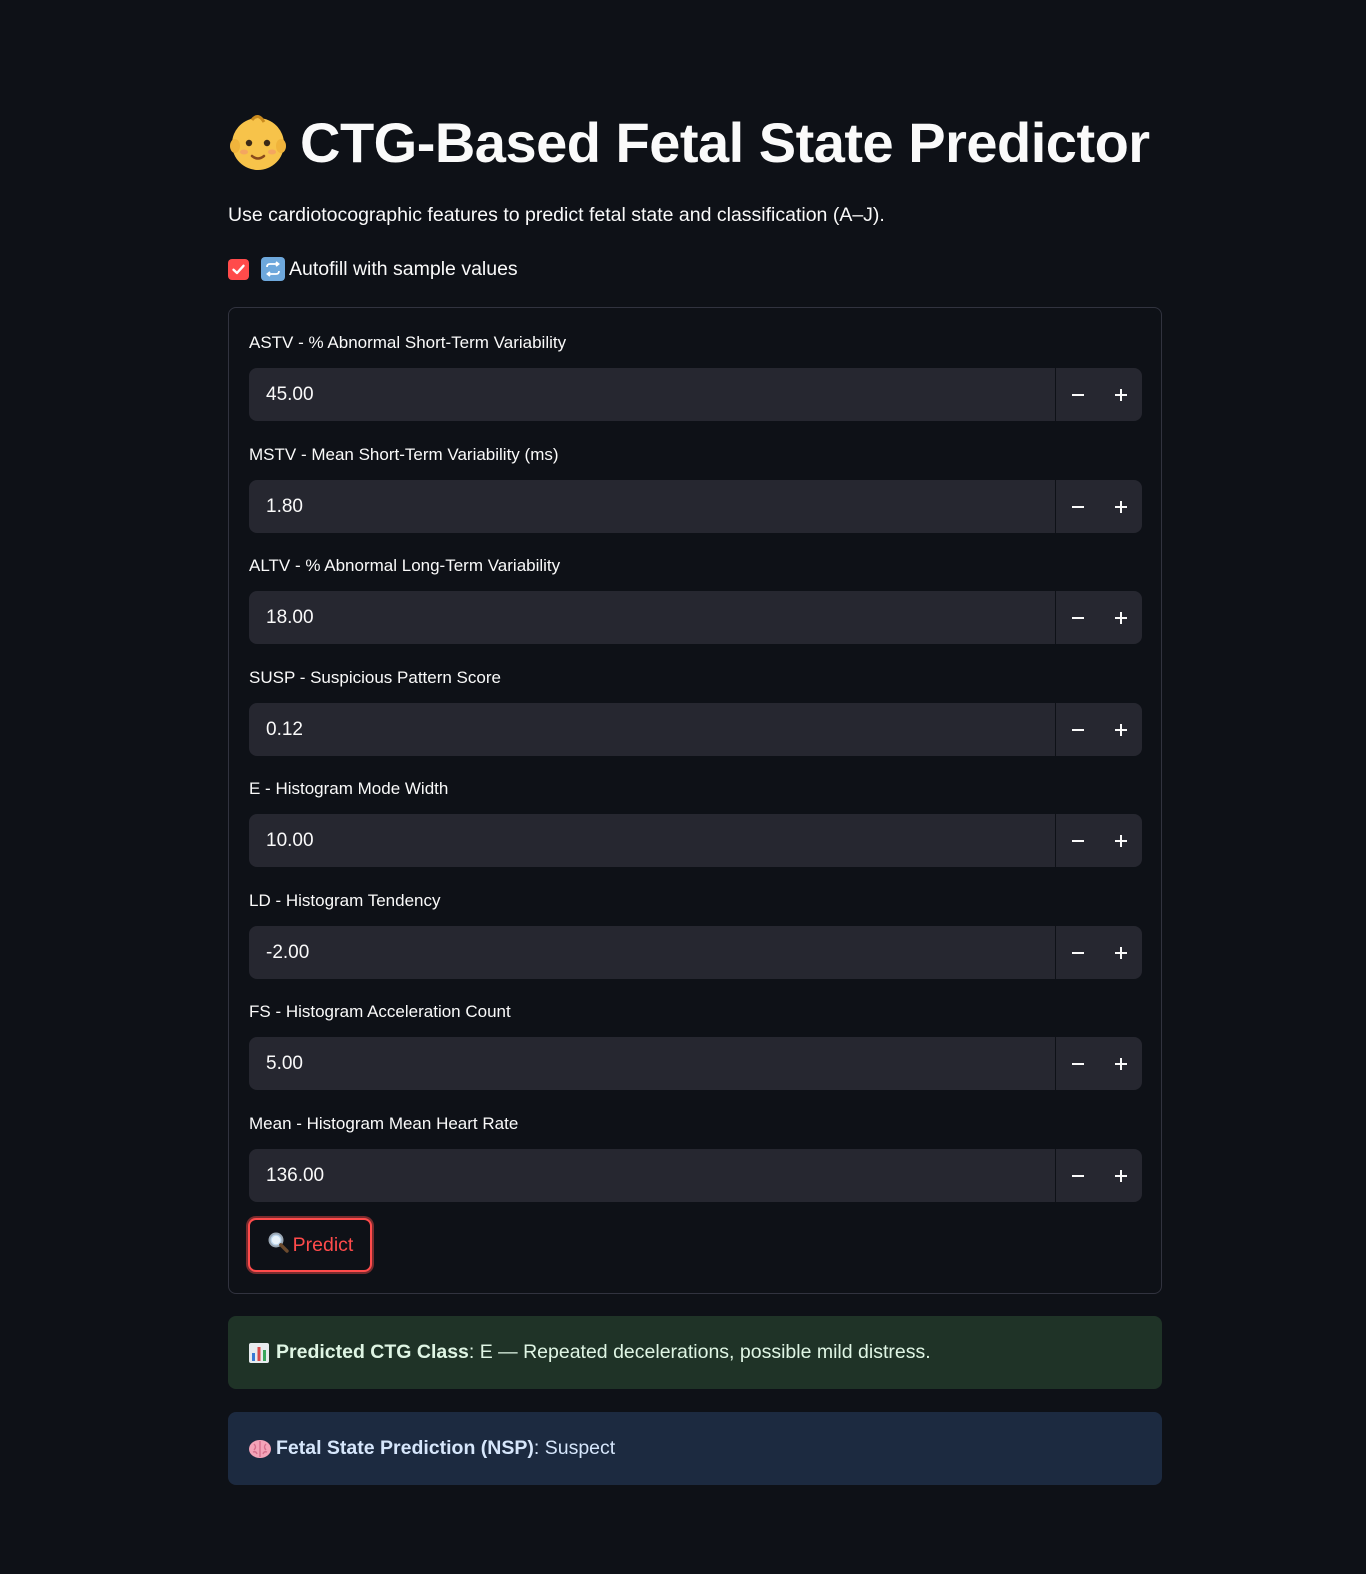 The width and height of the screenshot is (1366, 1574). I want to click on field-label: ASTV - % Abnormal Short-Term Variability, so click(408, 342).